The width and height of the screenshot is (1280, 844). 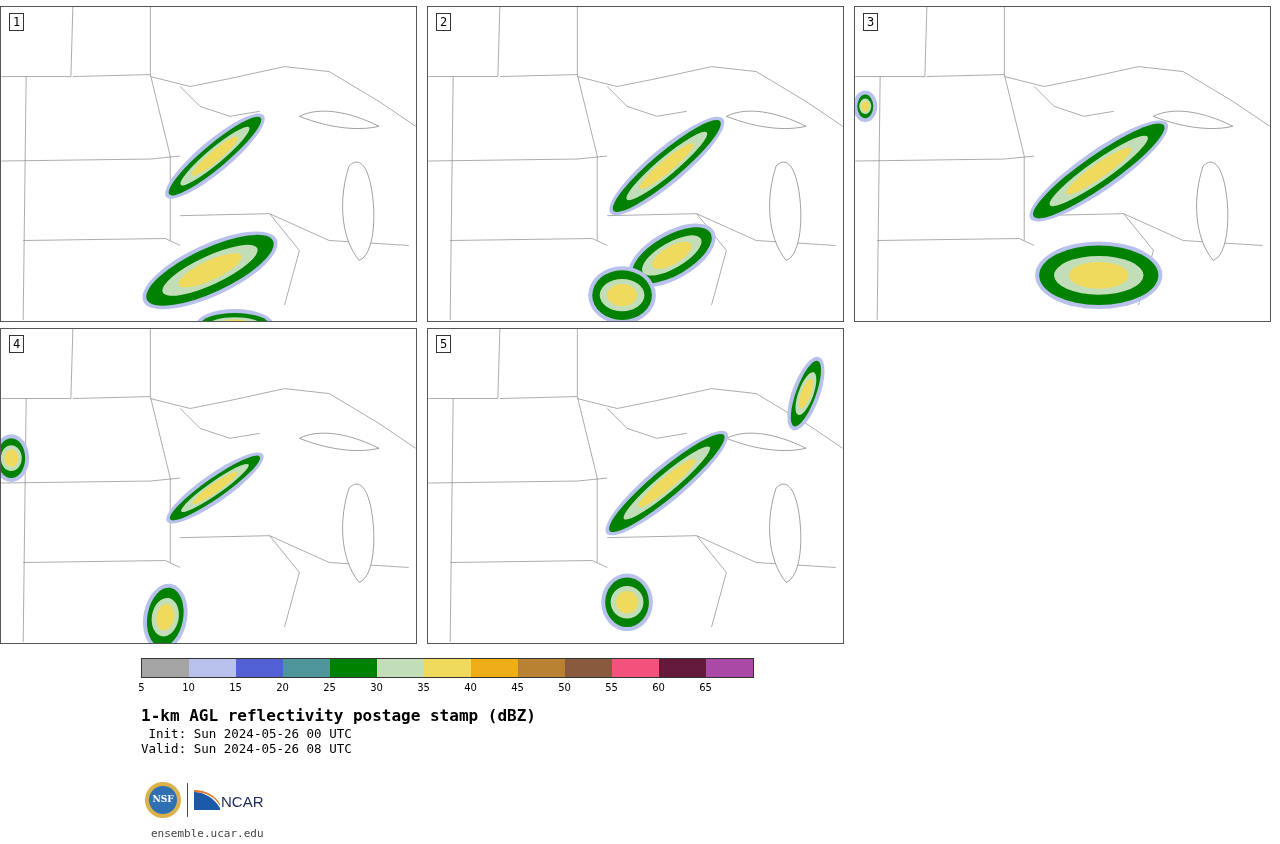 I want to click on colorbar-tick-label: 15, so click(x=235, y=688).